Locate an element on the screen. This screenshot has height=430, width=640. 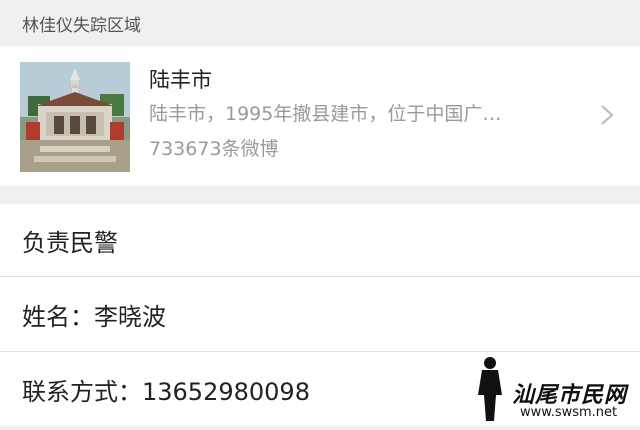
chevron-right-icon is located at coordinates (607, 115).